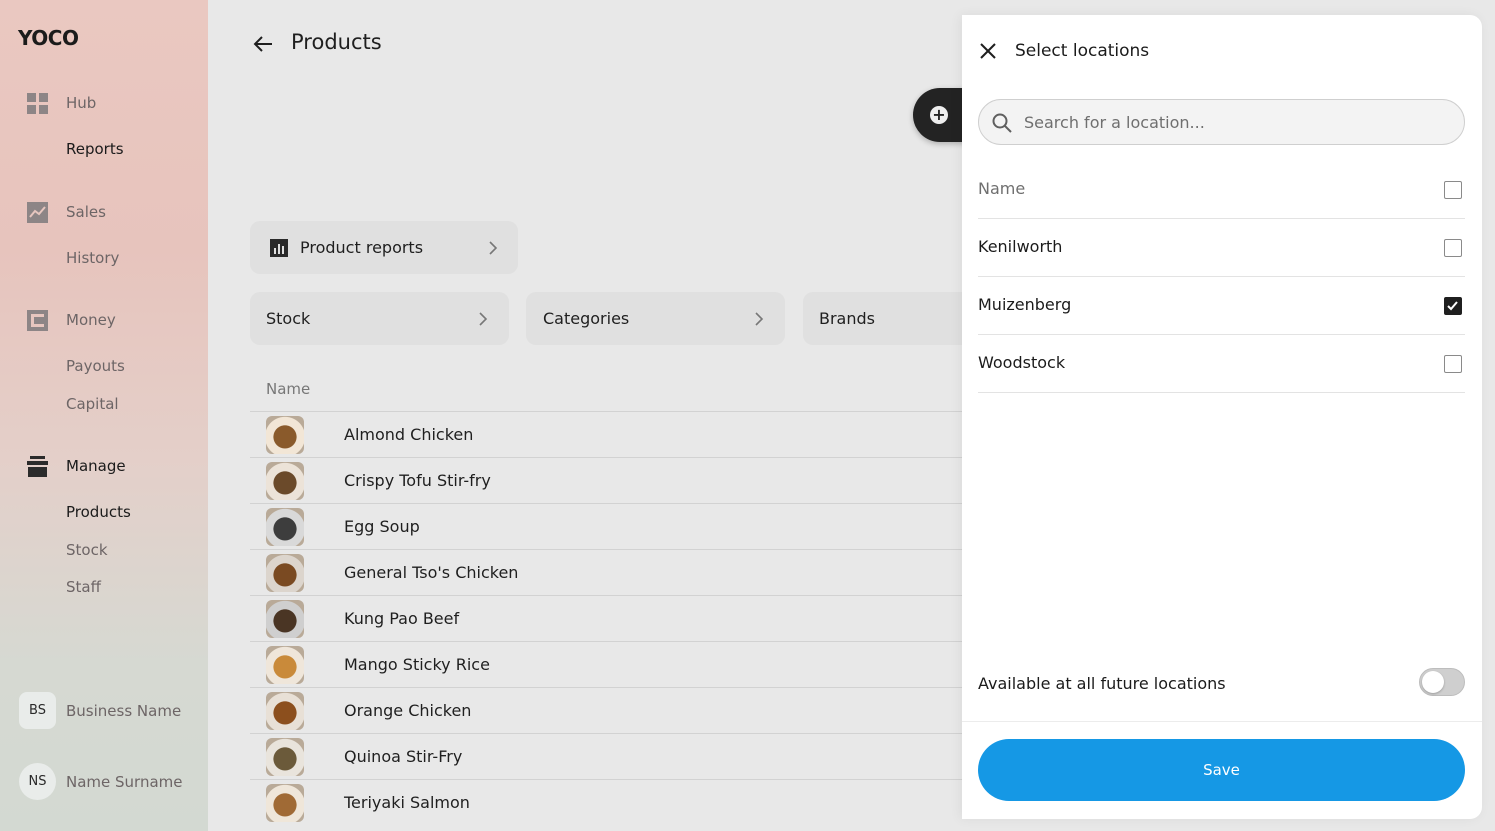  I want to click on product-name: General Tso's Chicken, so click(431, 572).